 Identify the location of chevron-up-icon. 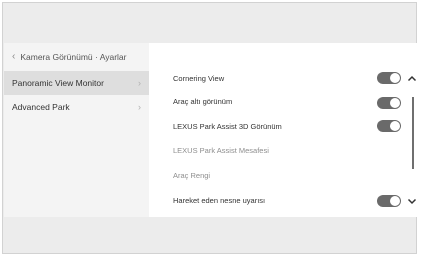
(412, 78).